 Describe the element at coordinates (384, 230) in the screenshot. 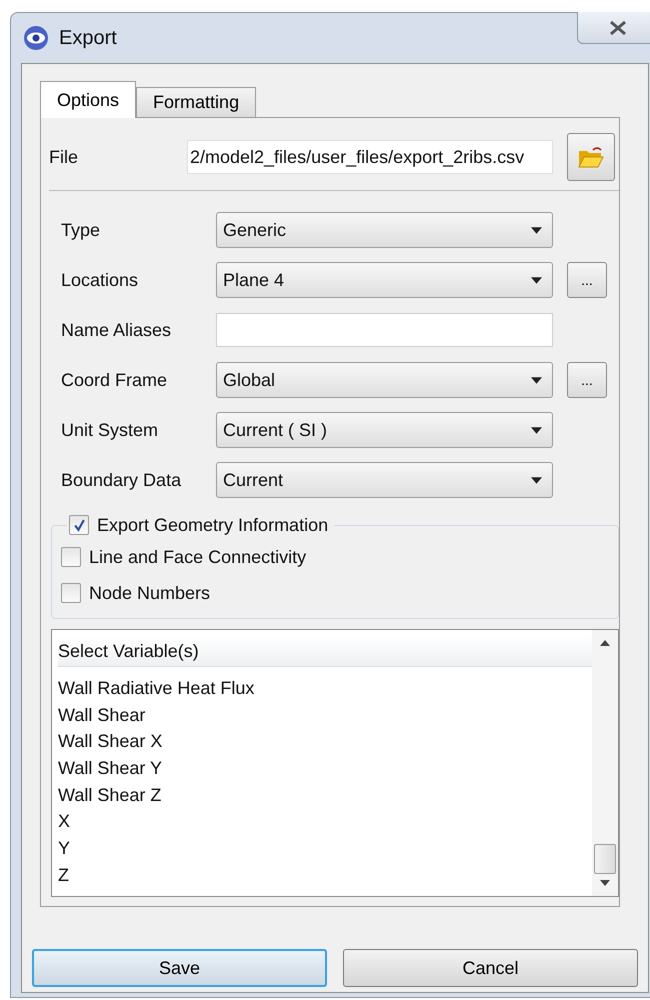

I see `dropdown: Generic` at that location.